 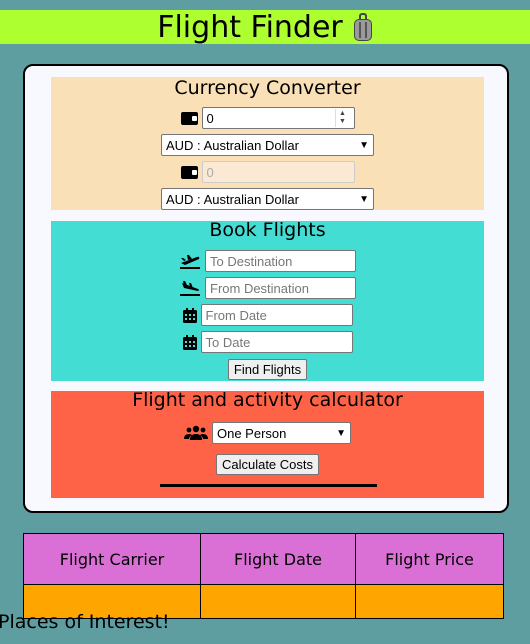 I want to click on calculate-costs-button: Calculate Costs, so click(x=267, y=464).